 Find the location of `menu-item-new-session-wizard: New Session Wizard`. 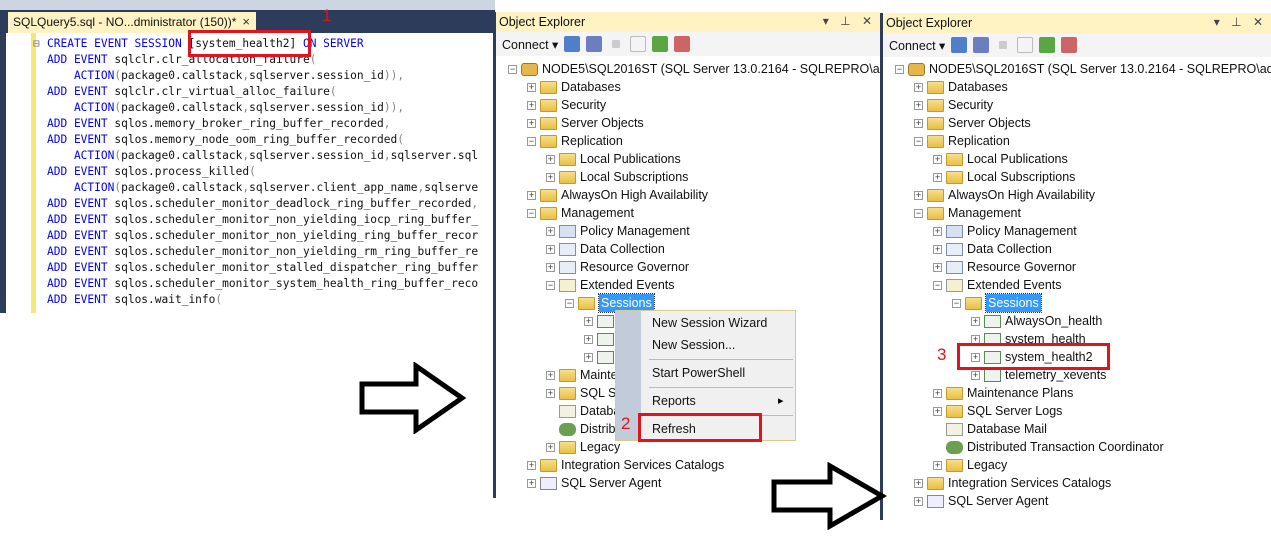

menu-item-new-session-wizard: New Session Wizard is located at coordinates (709, 323).